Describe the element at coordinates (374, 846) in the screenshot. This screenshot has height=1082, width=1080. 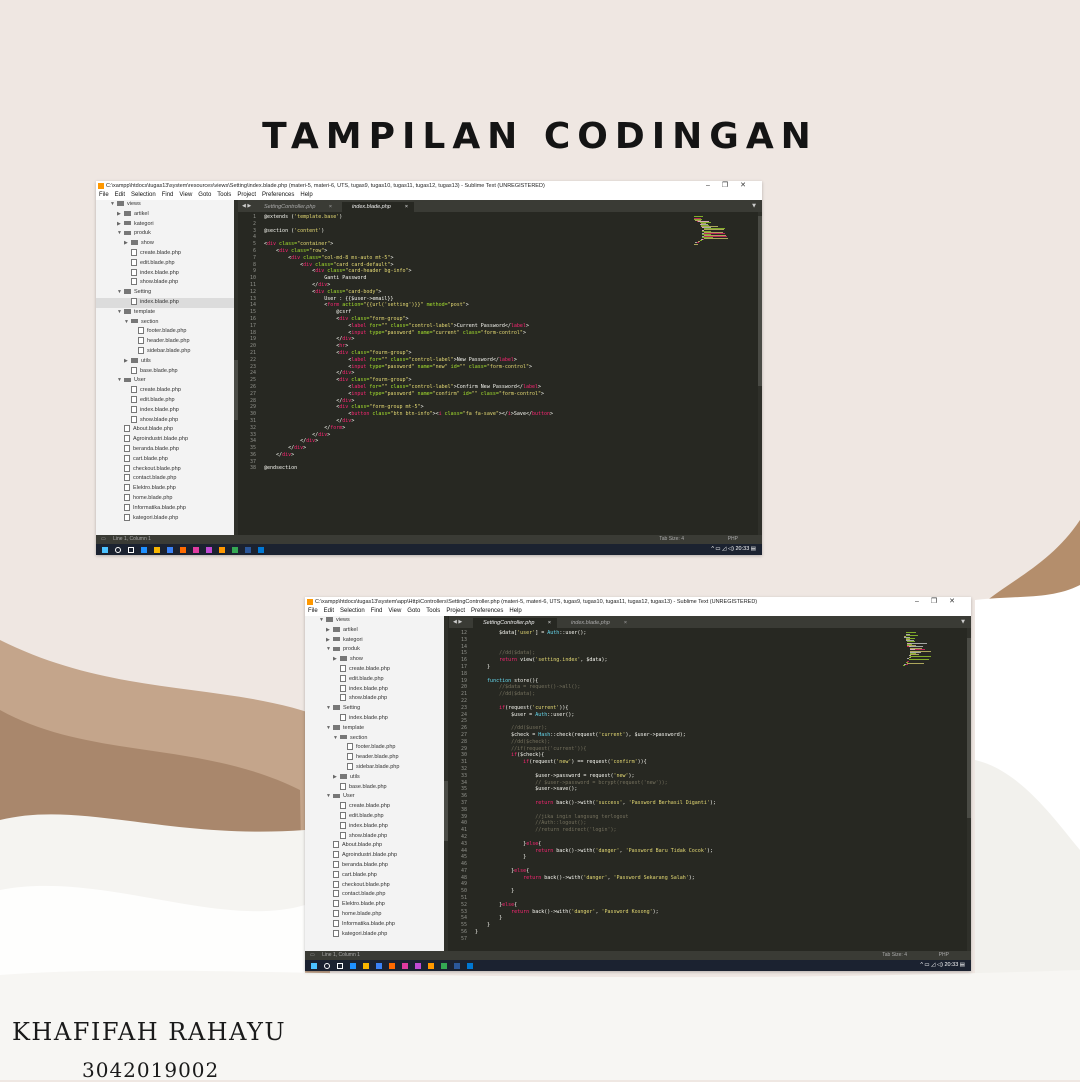
I see `tree-item: About.blade.php` at that location.